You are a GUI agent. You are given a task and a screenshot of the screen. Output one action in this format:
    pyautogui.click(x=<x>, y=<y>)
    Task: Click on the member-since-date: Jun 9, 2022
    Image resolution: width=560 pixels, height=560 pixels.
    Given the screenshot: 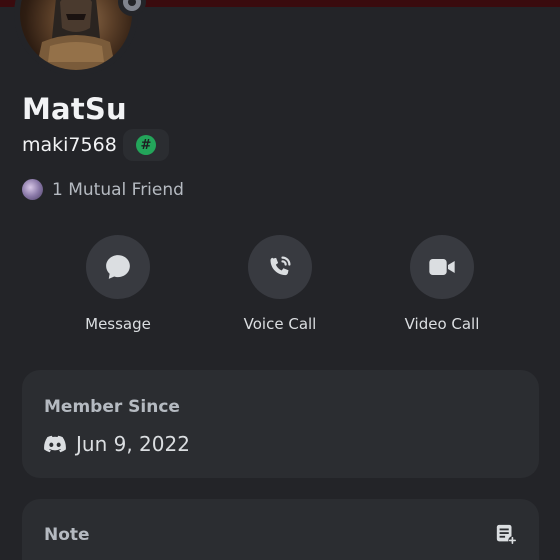 What is the action you would take?
    pyautogui.click(x=133, y=444)
    